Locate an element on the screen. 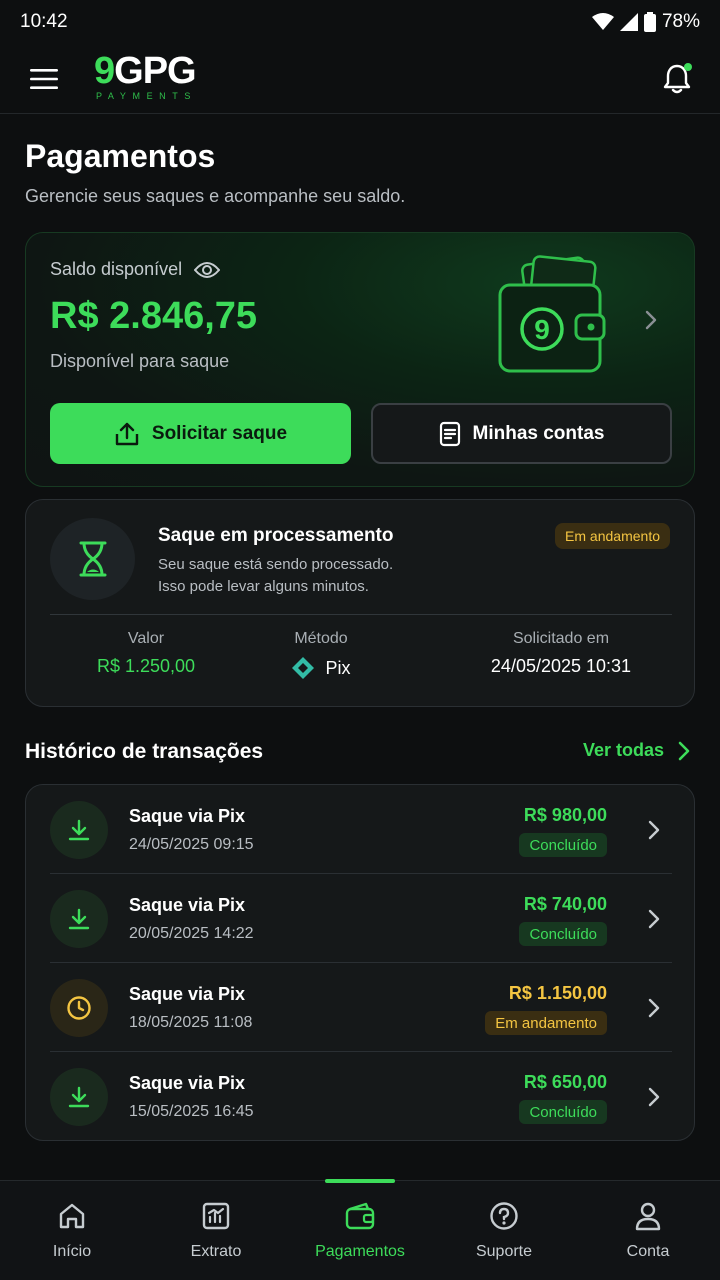  processing-requested-at: Solicitado em 24/05/2025 10:31 is located at coordinates (561, 653).